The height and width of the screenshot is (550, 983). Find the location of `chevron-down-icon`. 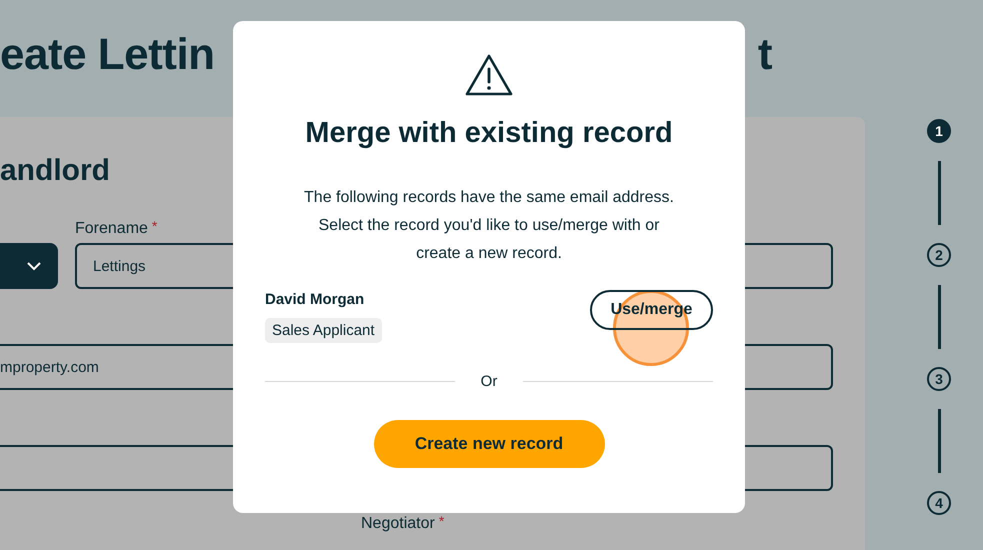

chevron-down-icon is located at coordinates (34, 266).